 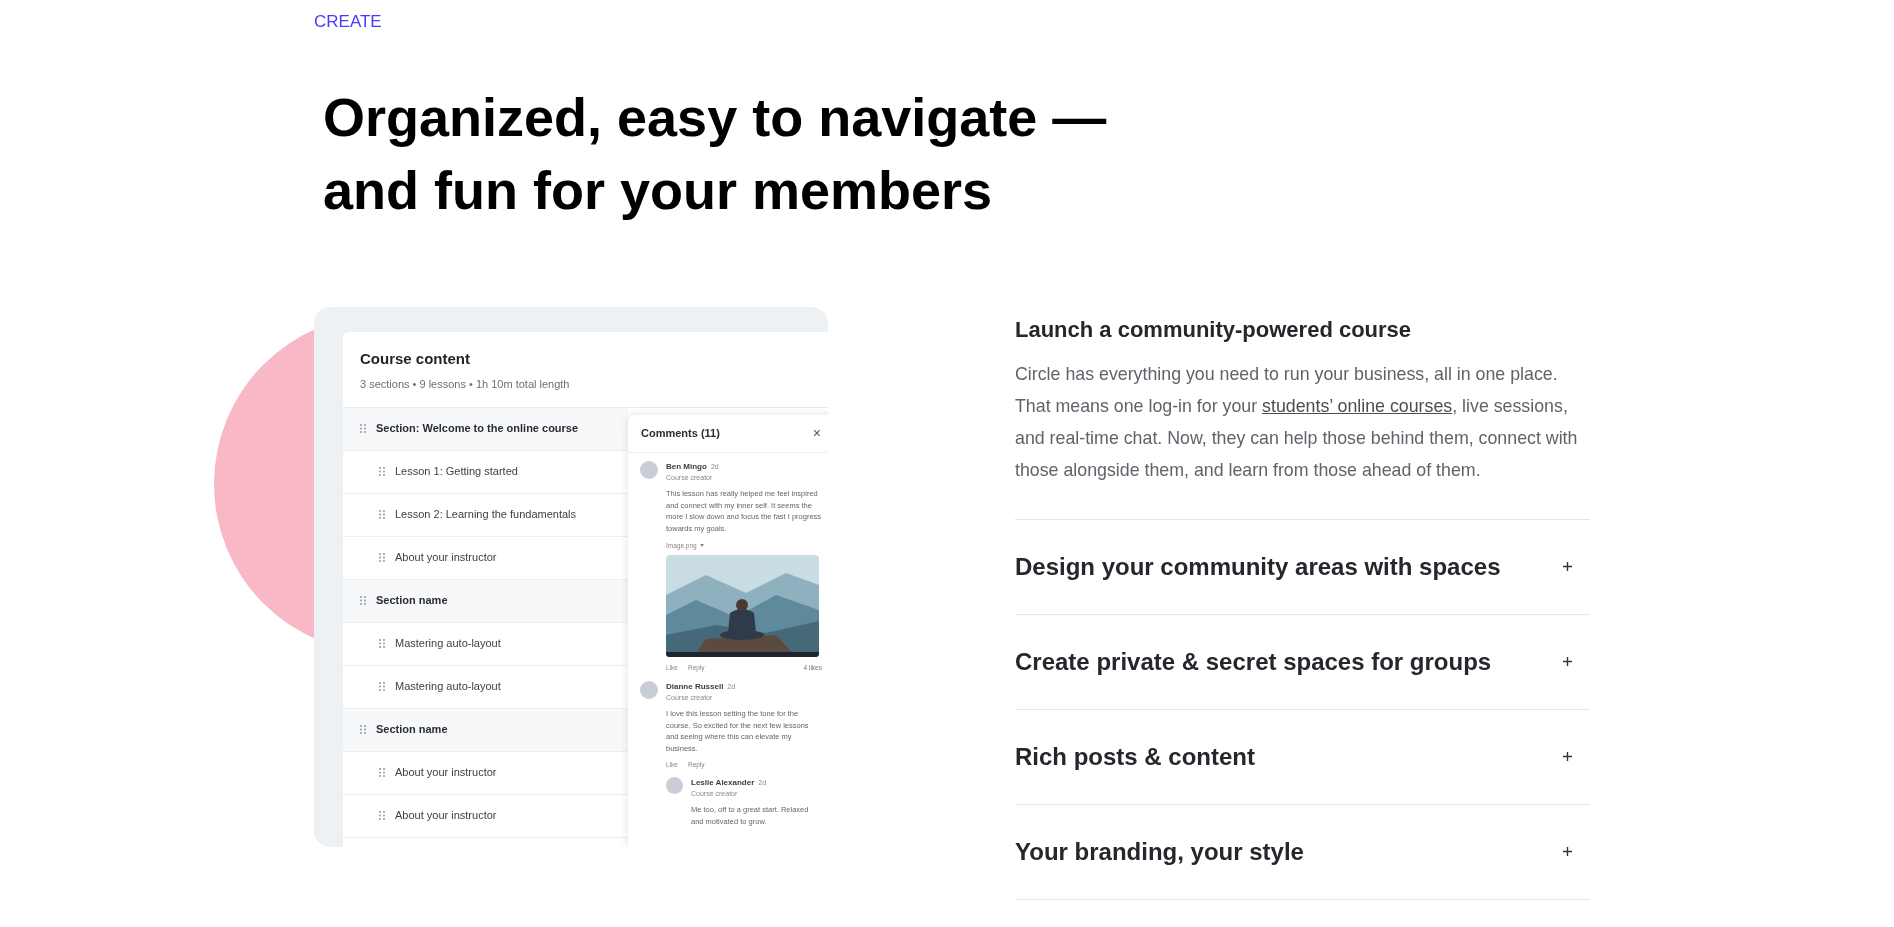 I want to click on caret-icon, so click(x=701, y=546).